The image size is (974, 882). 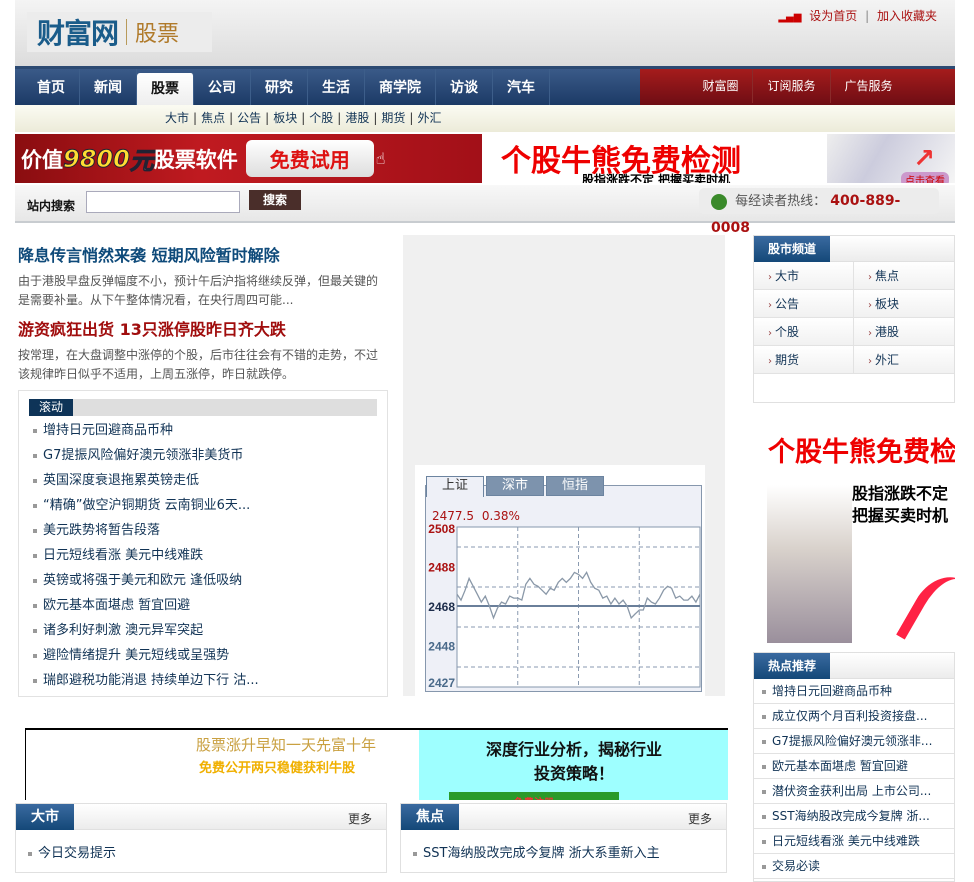 What do you see at coordinates (430, 817) in the screenshot?
I see `box-title: 焦点` at bounding box center [430, 817].